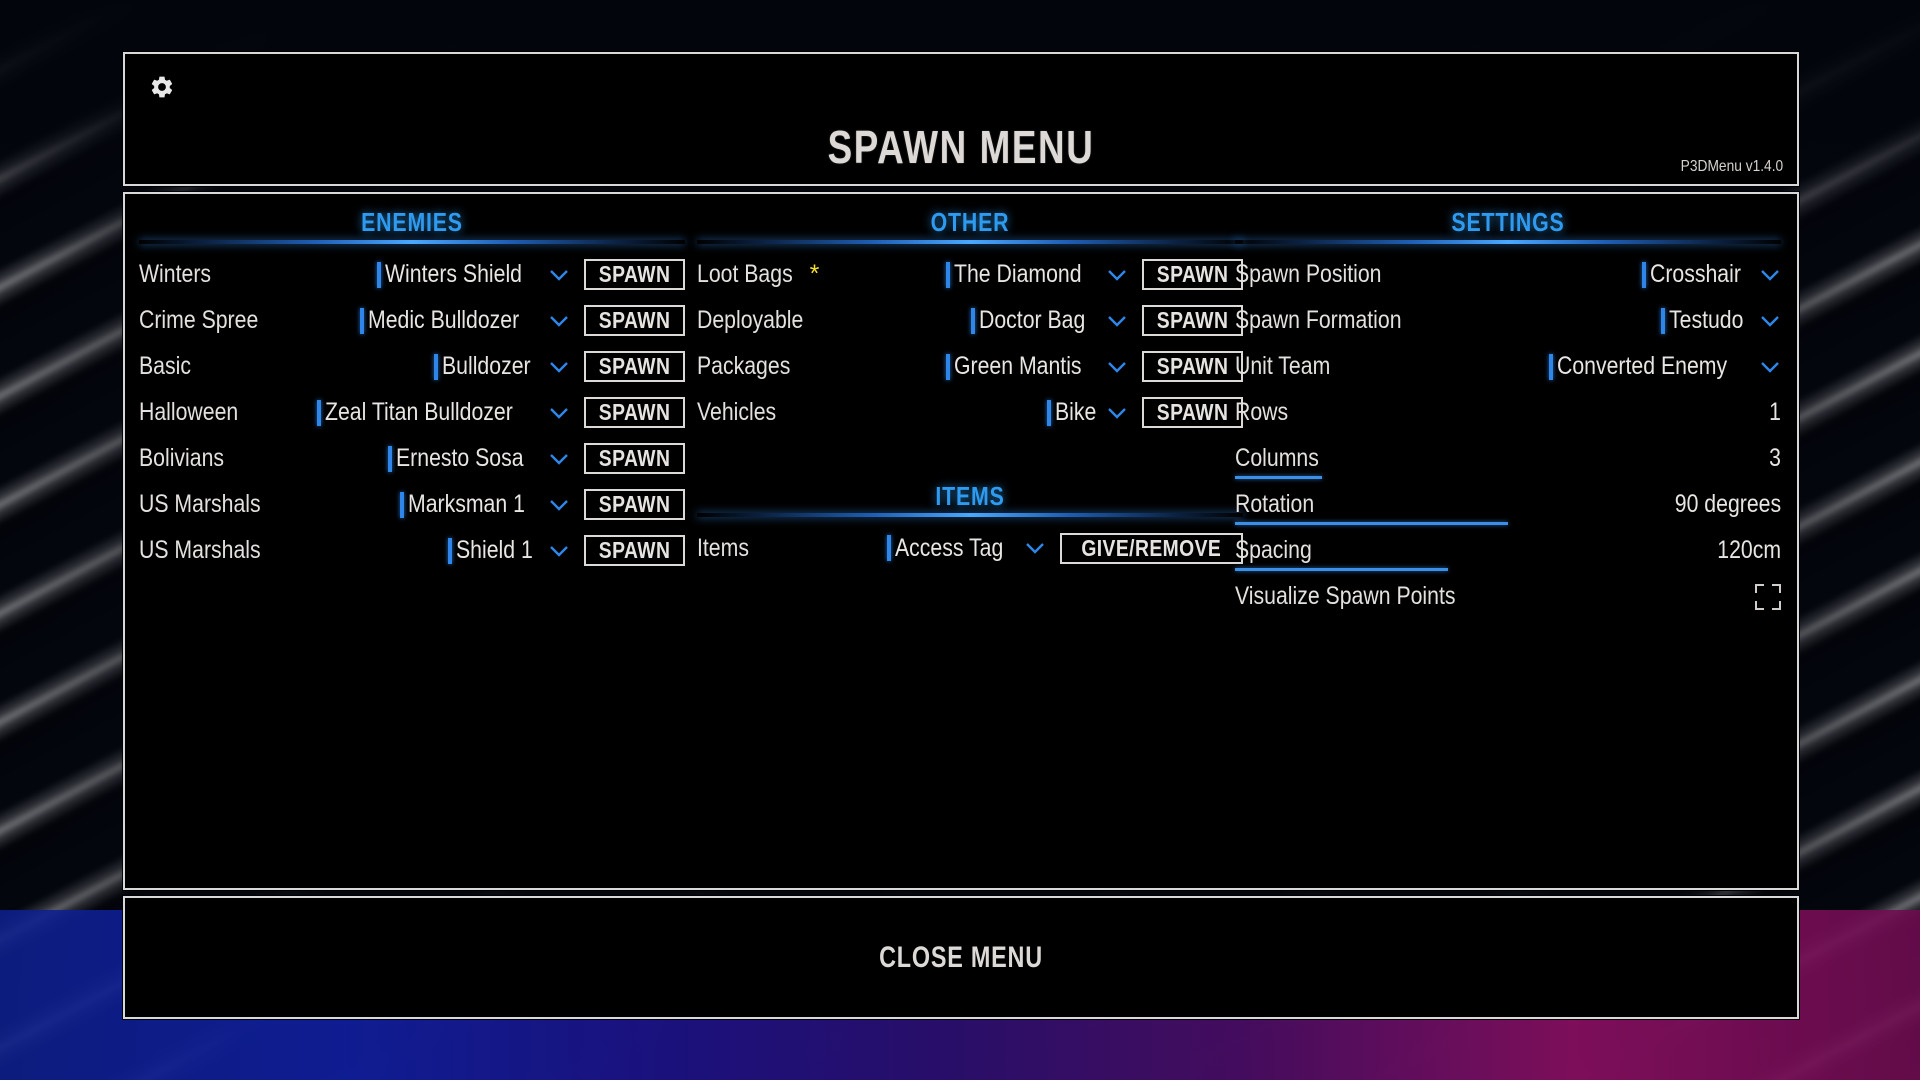 This screenshot has height=1080, width=1920. Describe the element at coordinates (508, 550) in the screenshot. I see `enemy-dropdown: Shield 1` at that location.